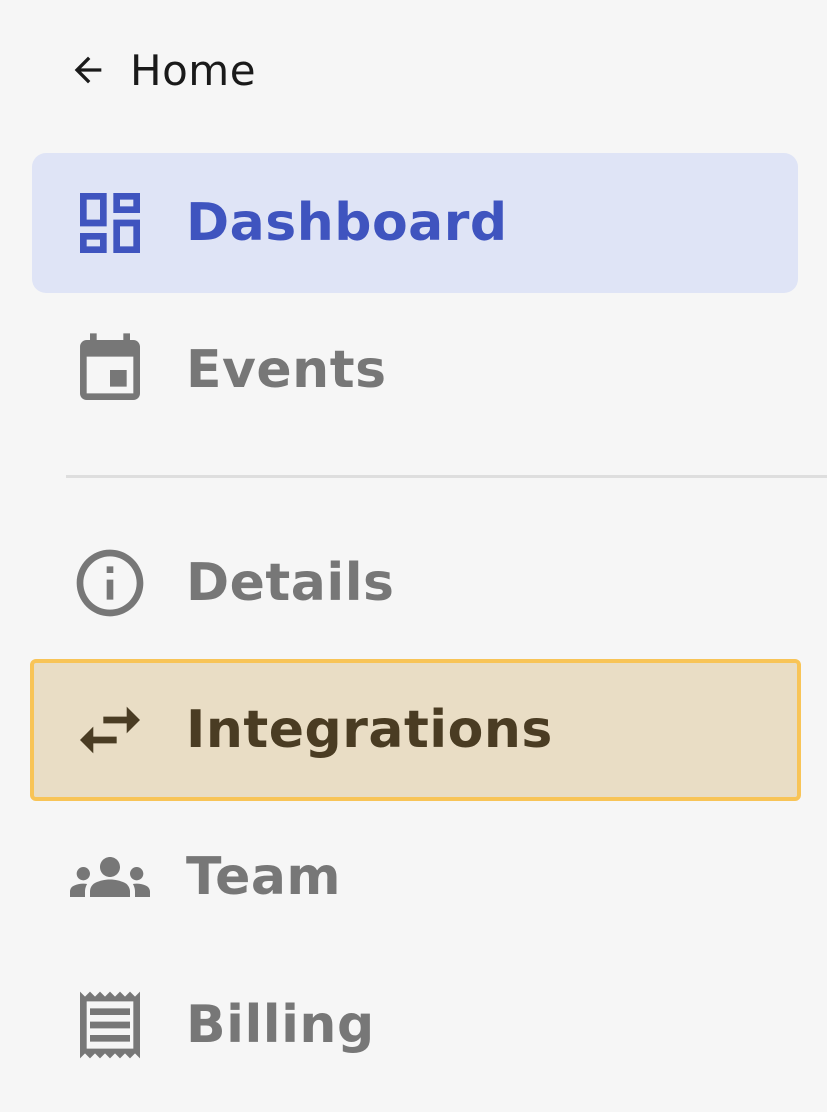 The height and width of the screenshot is (1112, 827). Describe the element at coordinates (110, 1025) in the screenshot. I see `receipt-icon` at that location.